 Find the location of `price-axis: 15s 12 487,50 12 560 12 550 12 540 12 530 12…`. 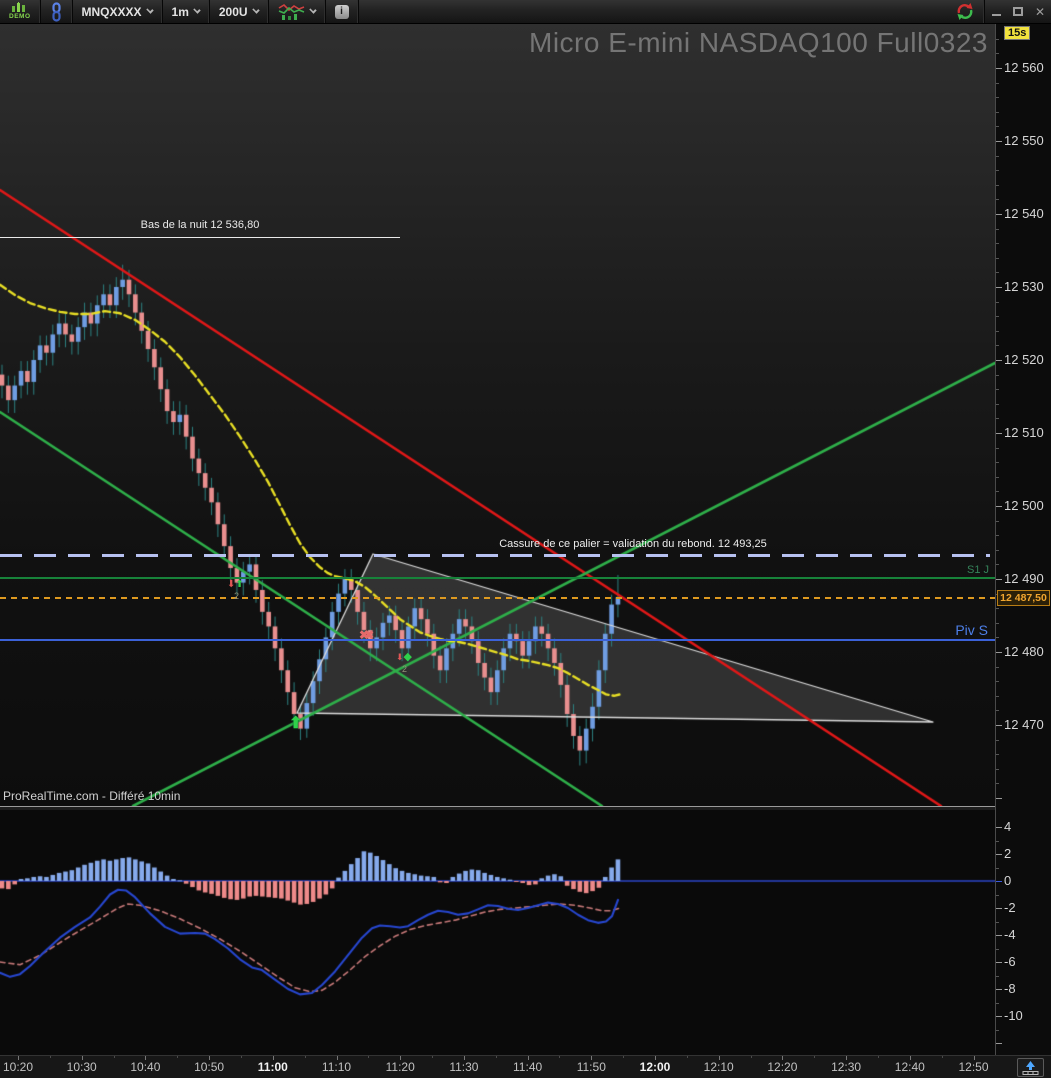

price-axis: 15s 12 487,50 12 560 12 550 12 540 12 530 12… is located at coordinates (1023, 539).